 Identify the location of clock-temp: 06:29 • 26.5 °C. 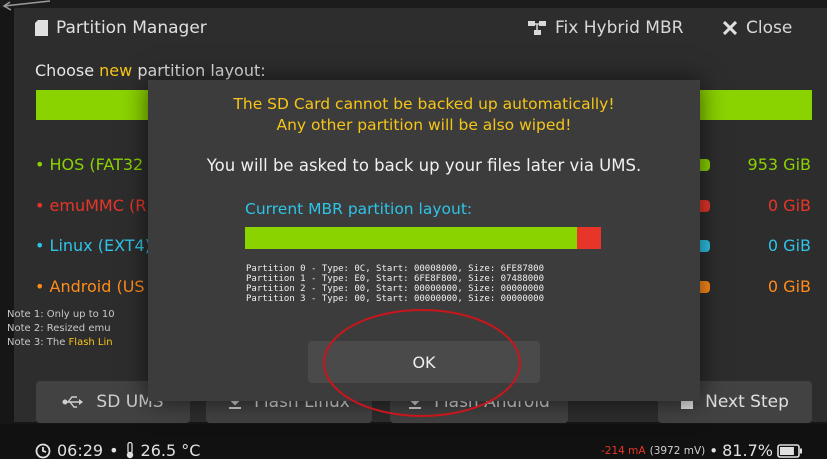
(117, 450).